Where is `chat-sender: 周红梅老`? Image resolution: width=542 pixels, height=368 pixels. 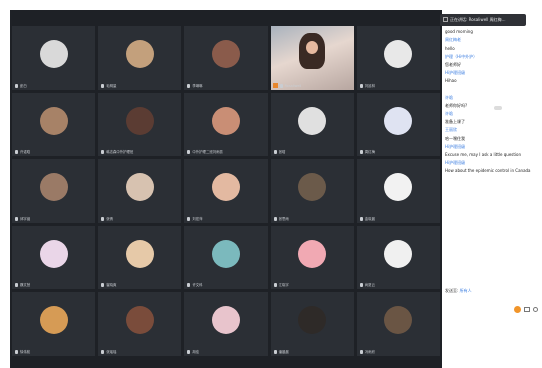
chat-sender: 周红梅老 is located at coordinates (453, 40).